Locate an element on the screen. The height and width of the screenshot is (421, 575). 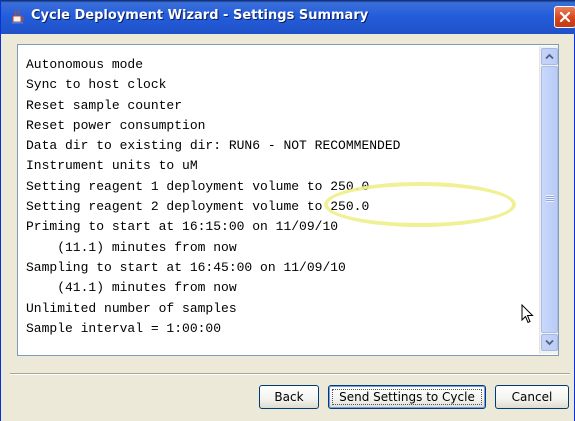
vertical-scrollbar is located at coordinates (548, 200).